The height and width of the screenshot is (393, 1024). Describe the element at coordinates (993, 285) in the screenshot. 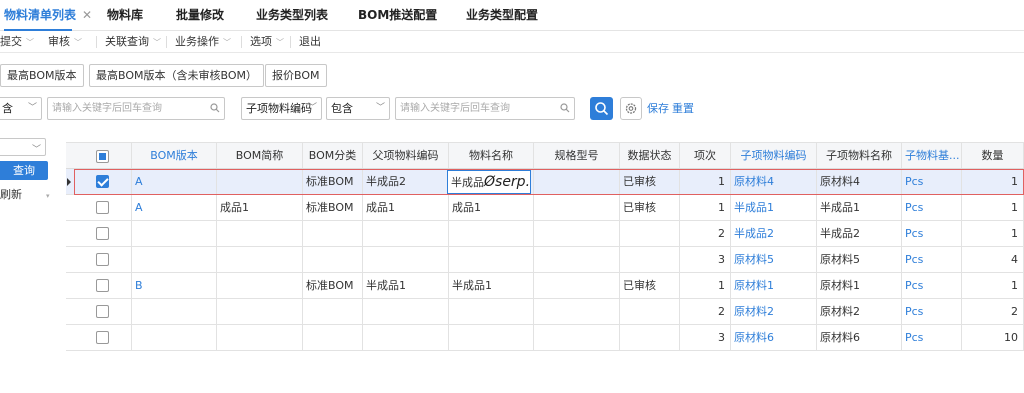

I see `cell-qty: 1` at that location.